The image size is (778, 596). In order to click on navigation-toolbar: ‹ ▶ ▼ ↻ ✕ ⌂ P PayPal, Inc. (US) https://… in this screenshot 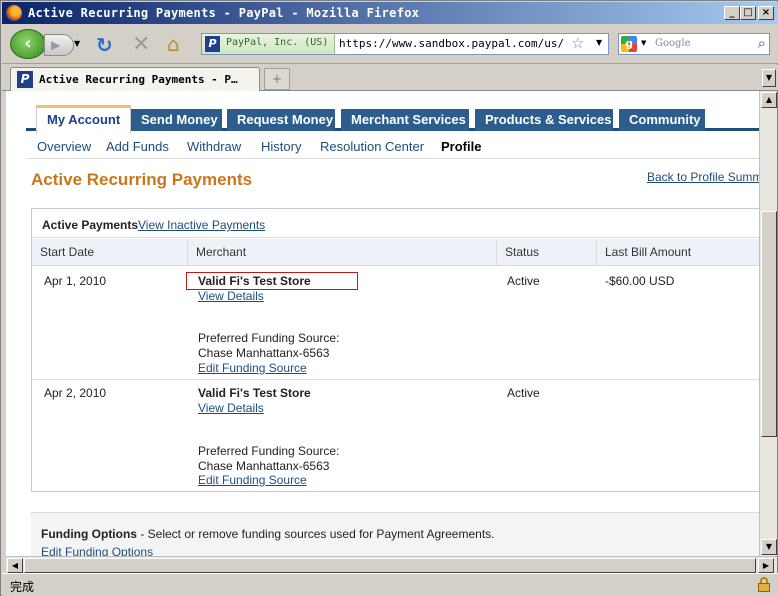, I will do `click(390, 44)`.